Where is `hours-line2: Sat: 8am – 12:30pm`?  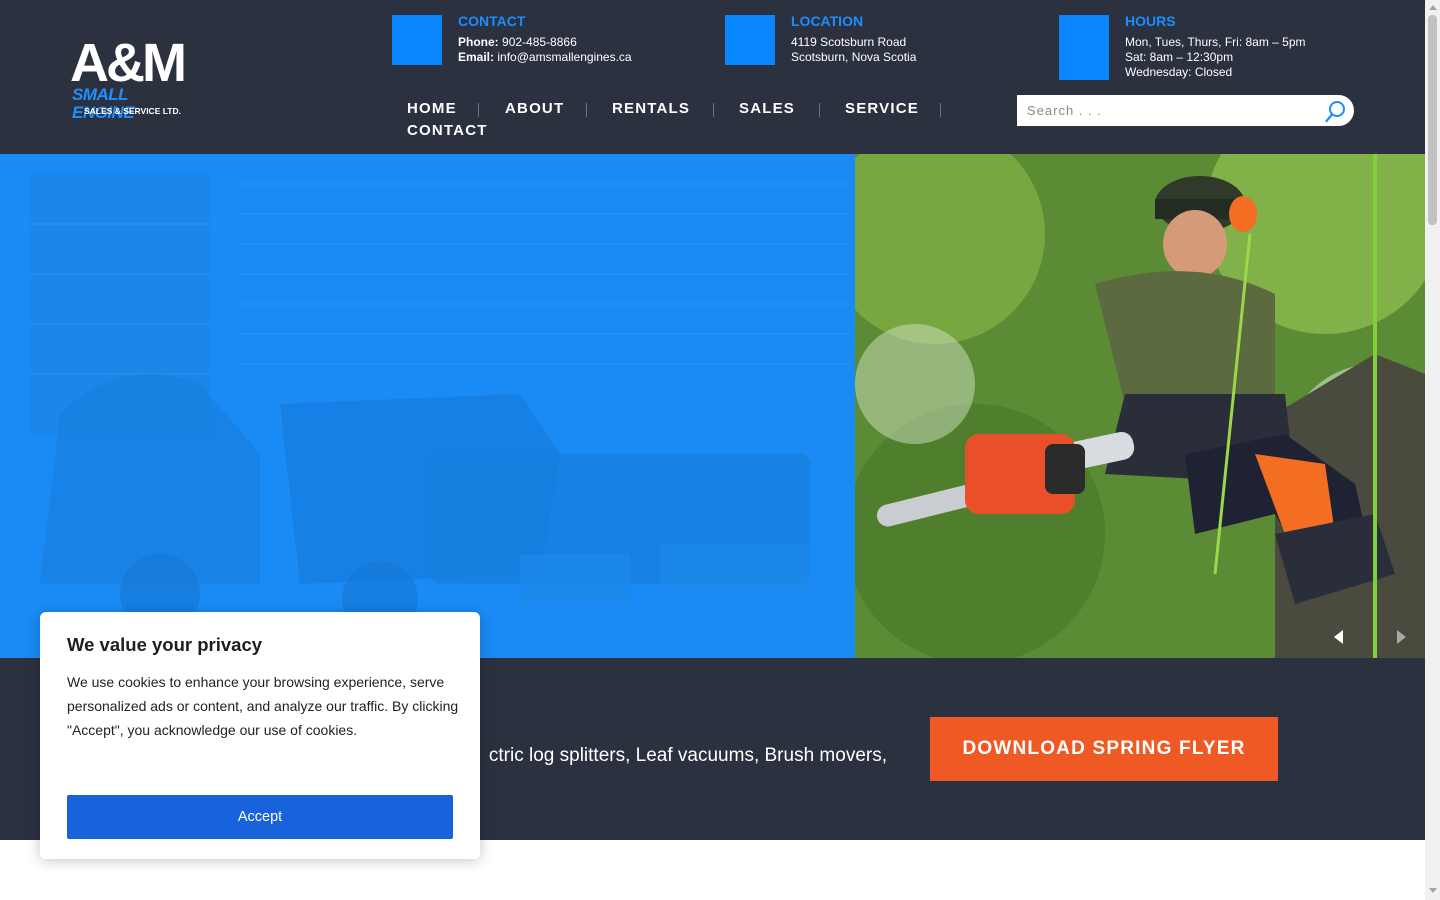 hours-line2: Sat: 8am – 12:30pm is located at coordinates (1179, 57).